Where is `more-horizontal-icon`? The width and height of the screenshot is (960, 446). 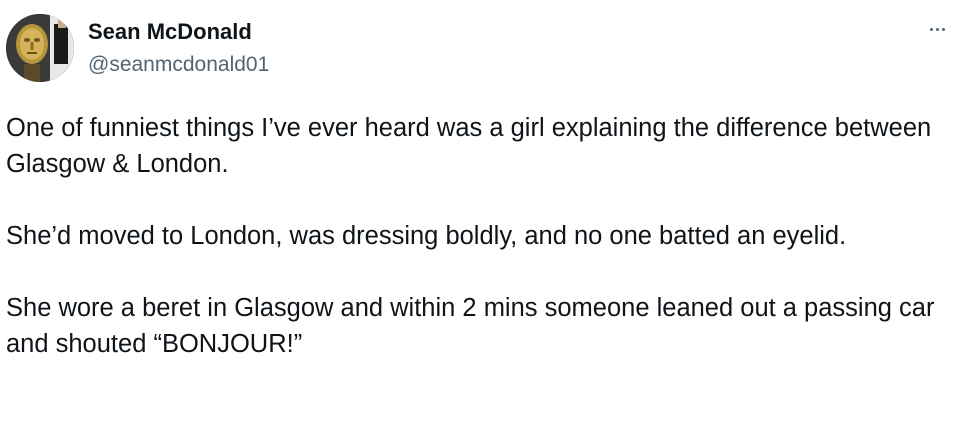
more-horizontal-icon is located at coordinates (937, 29).